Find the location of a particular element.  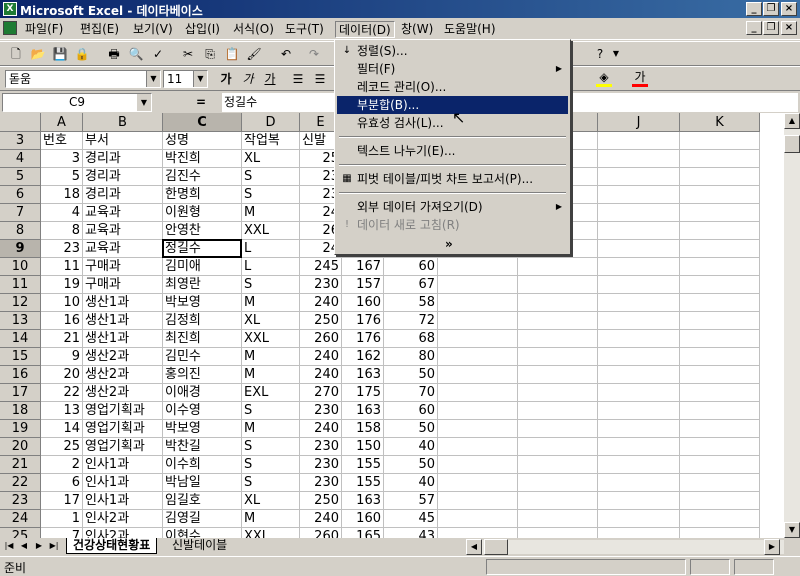

table-cell: 임길호 is located at coordinates (202, 501).